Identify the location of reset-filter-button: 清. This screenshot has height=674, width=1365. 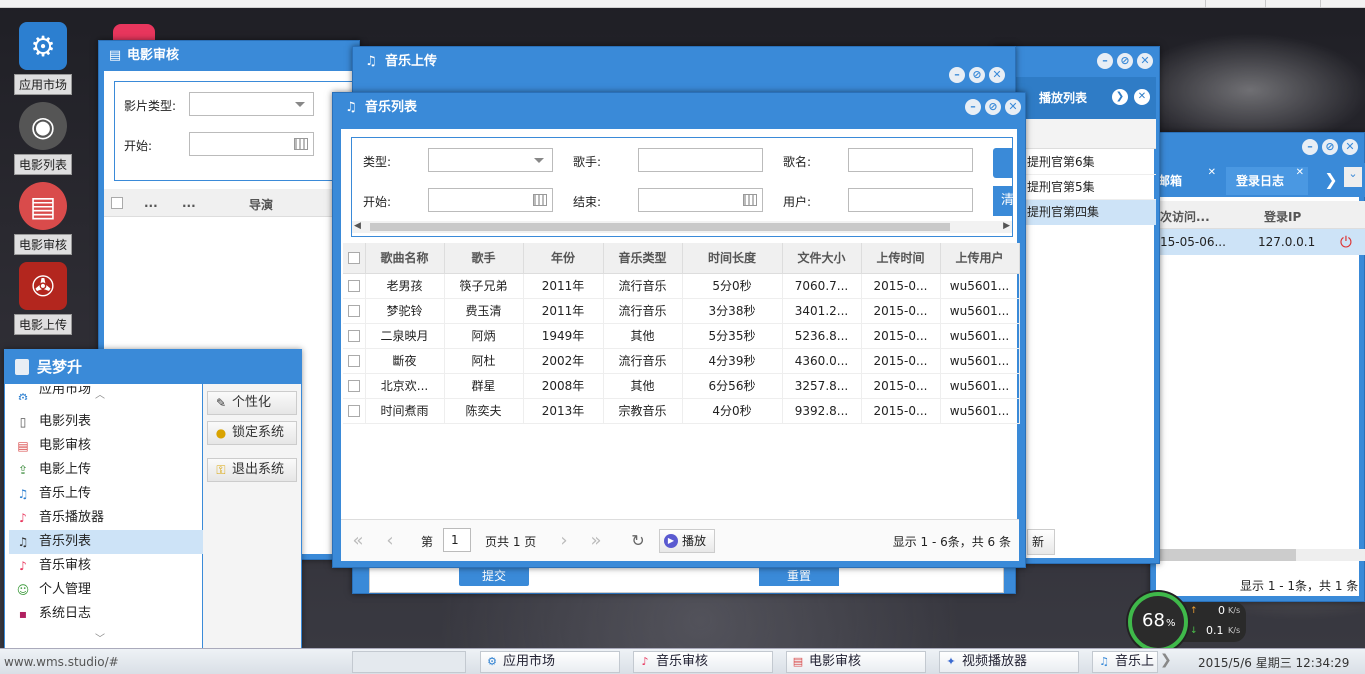
(1003, 201).